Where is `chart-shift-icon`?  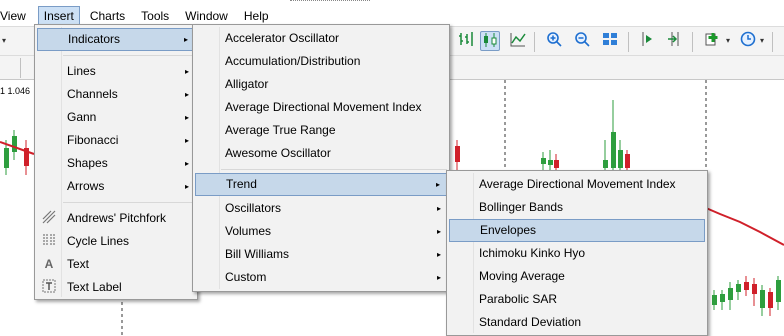
chart-shift-icon is located at coordinates (648, 41).